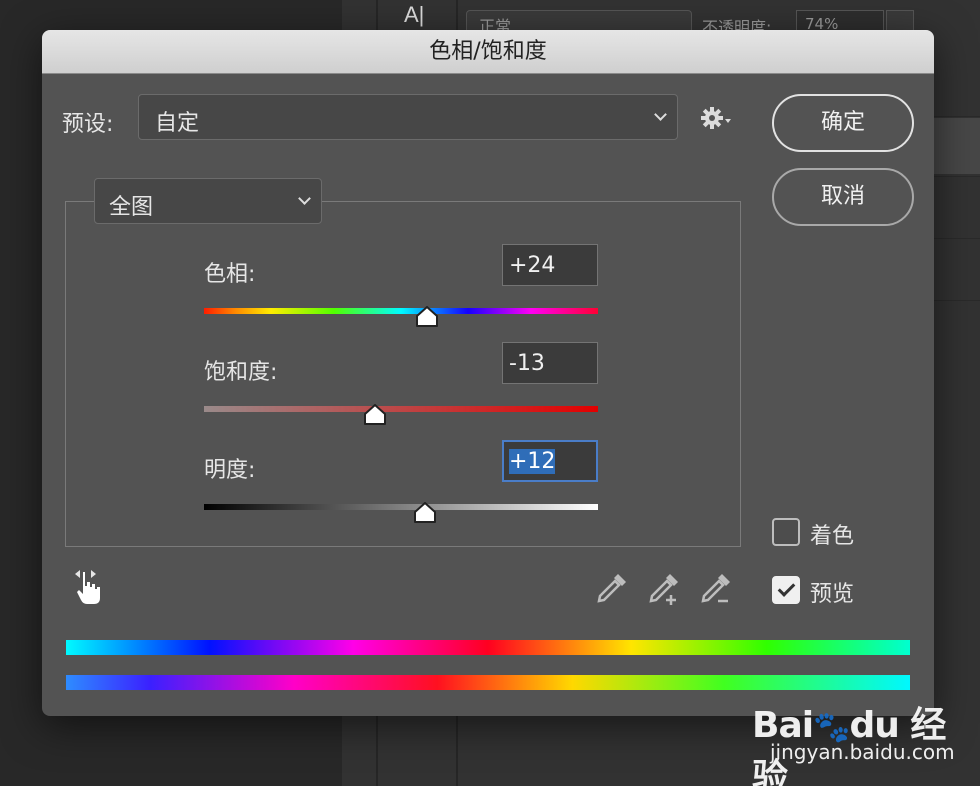 This screenshot has height=786, width=980. Describe the element at coordinates (488, 647) in the screenshot. I see `input-color-bar` at that location.